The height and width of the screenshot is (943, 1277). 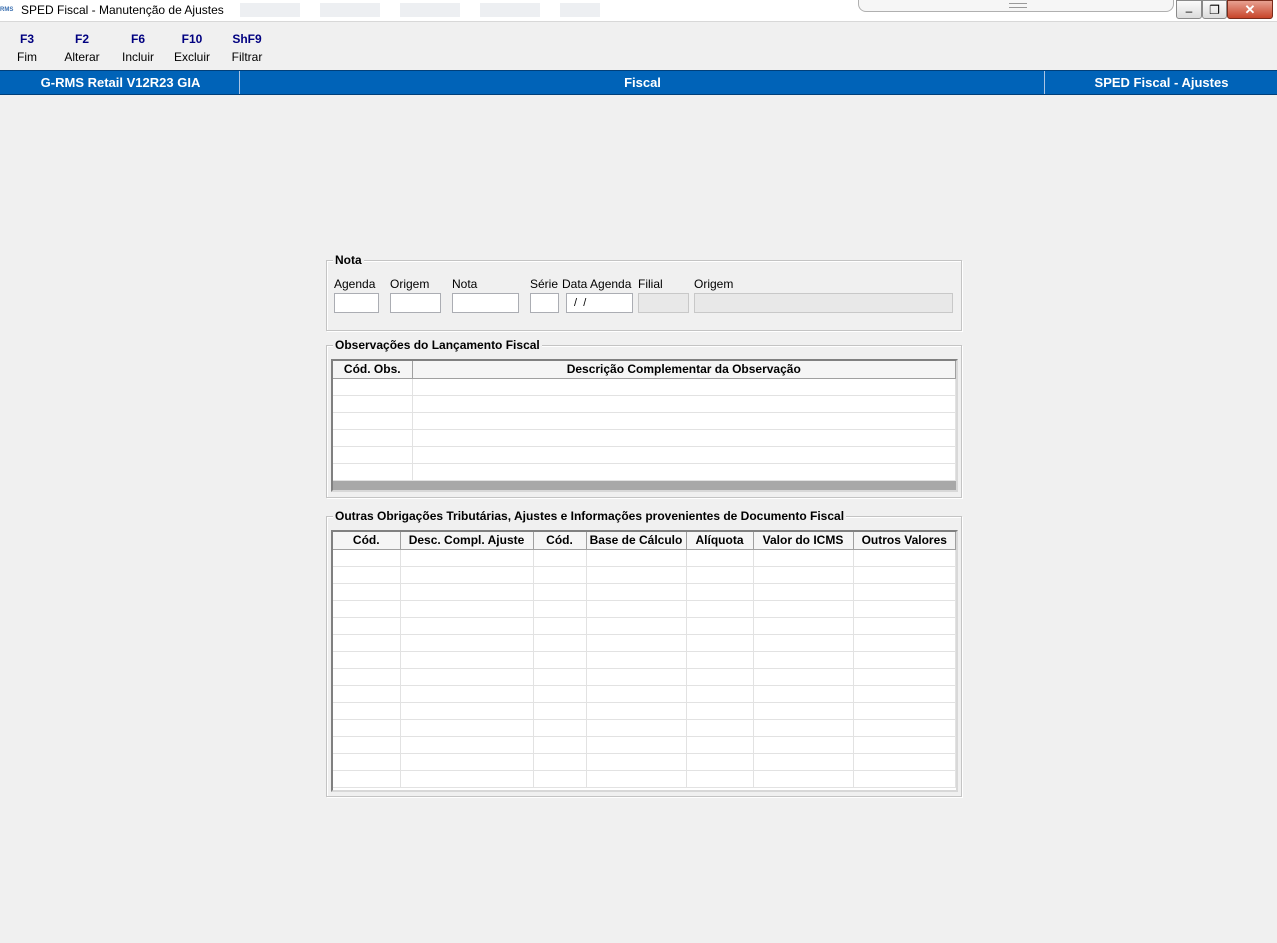 I want to click on col-base-calculo: Base de Cálculo, so click(x=636, y=541).